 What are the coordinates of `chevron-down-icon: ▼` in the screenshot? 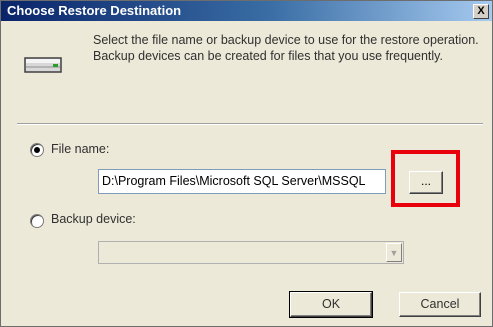 It's located at (394, 252).